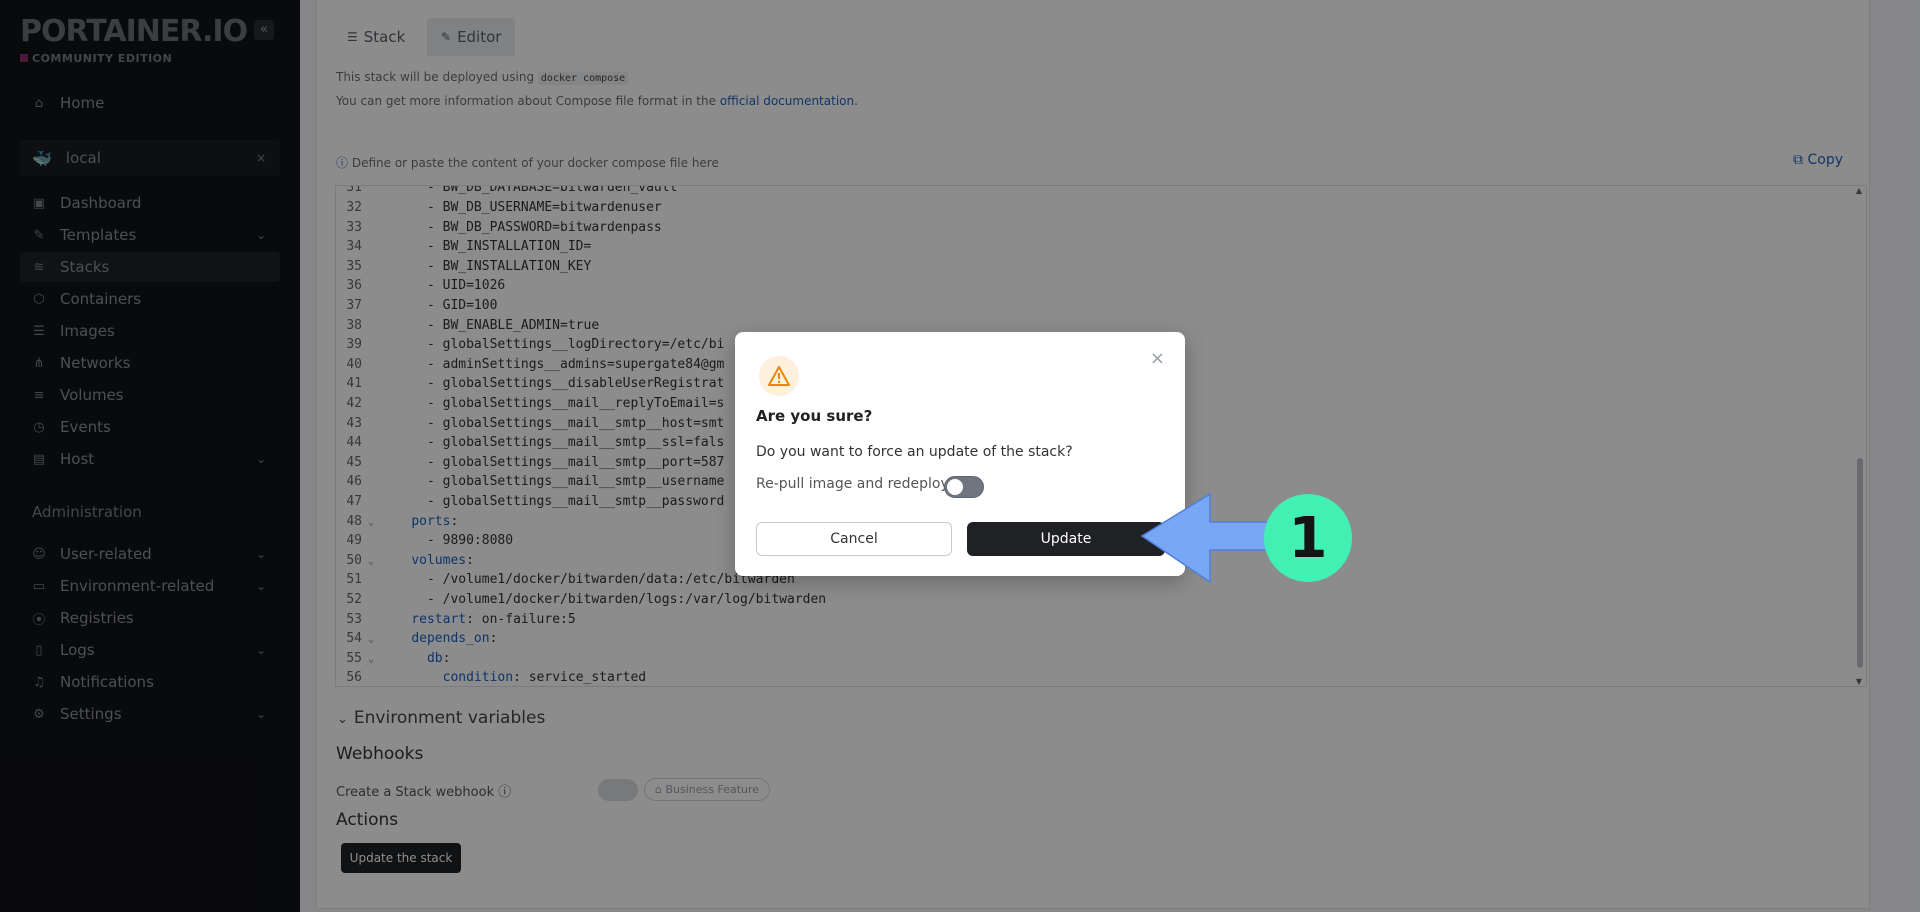 The image size is (1920, 912). What do you see at coordinates (852, 484) in the screenshot?
I see `repull-label: Re-pull image and redeploy` at bounding box center [852, 484].